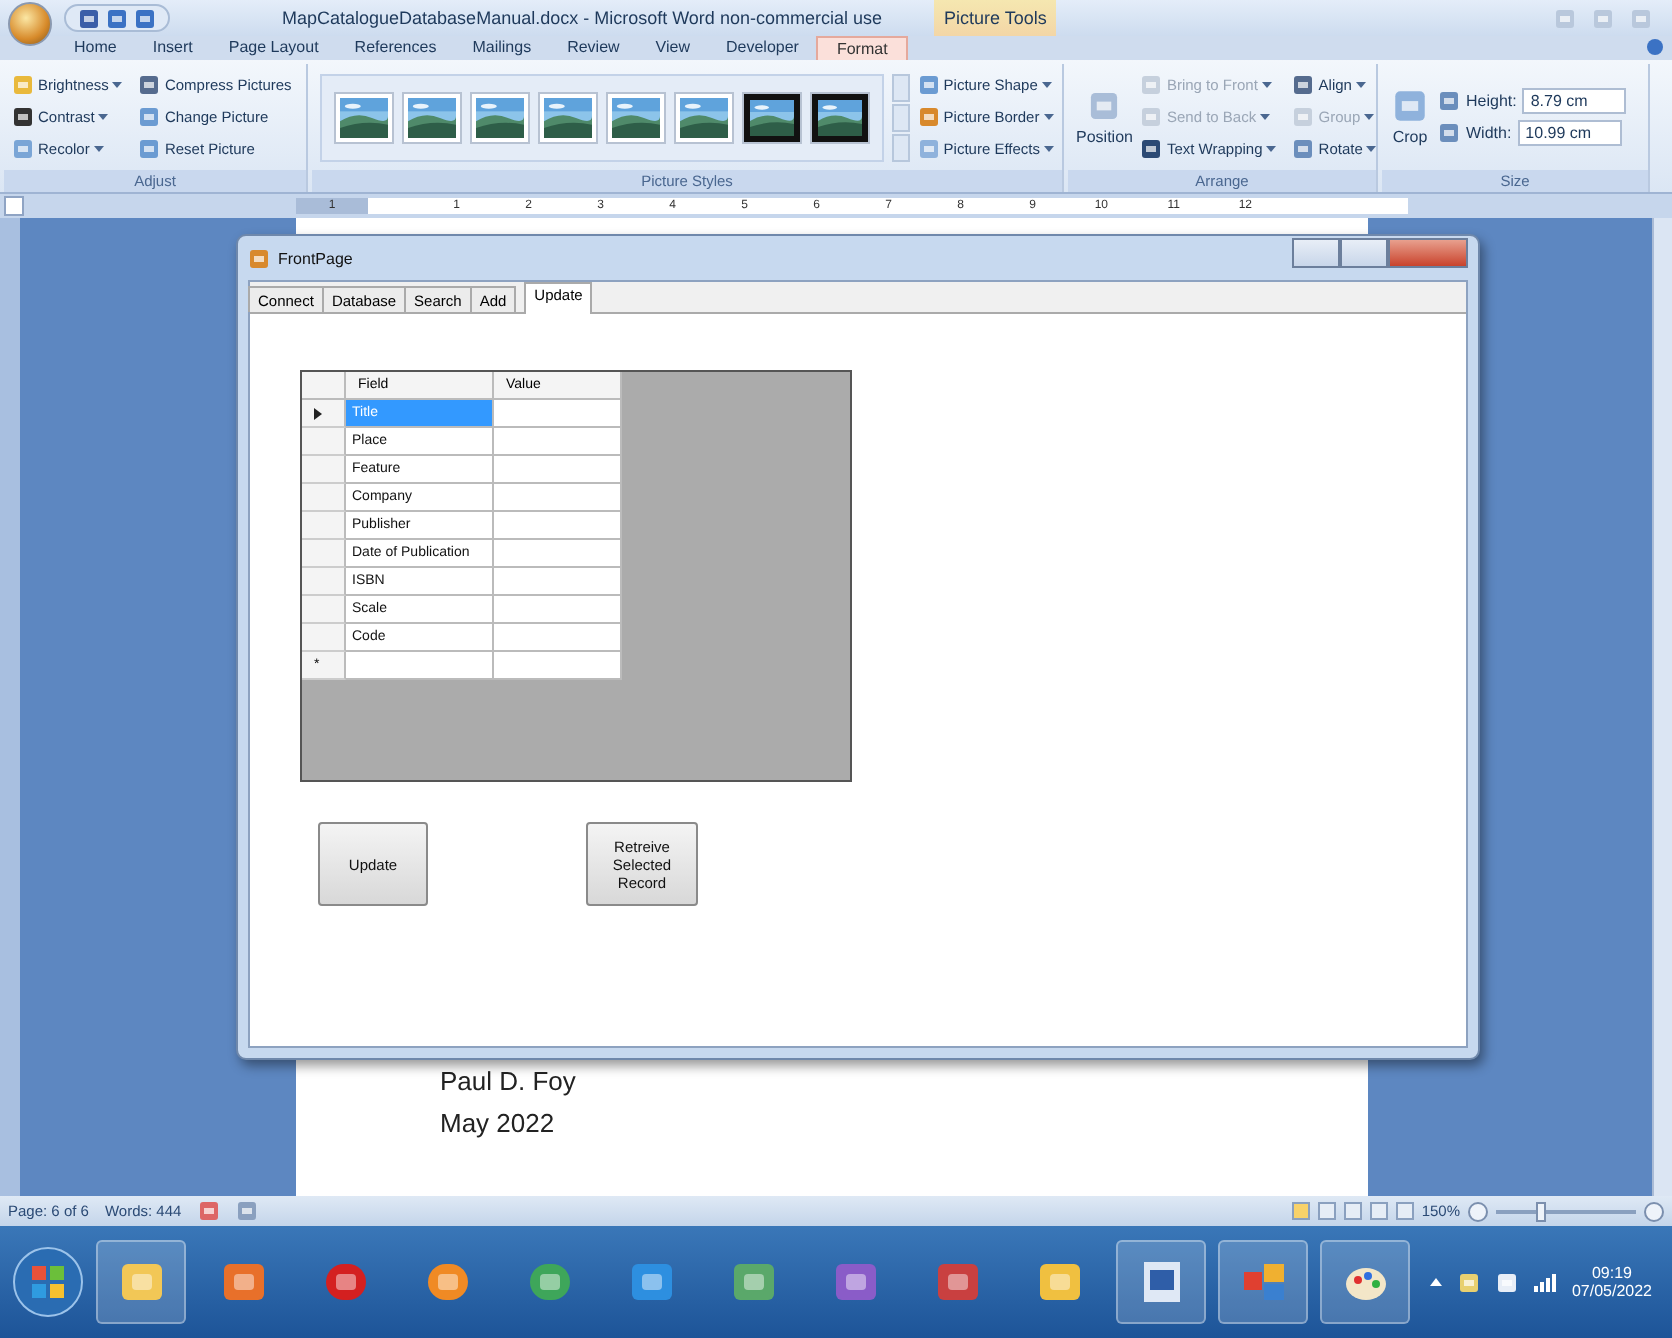  What do you see at coordinates (1404, 1211) in the screenshot?
I see `draft-button` at bounding box center [1404, 1211].